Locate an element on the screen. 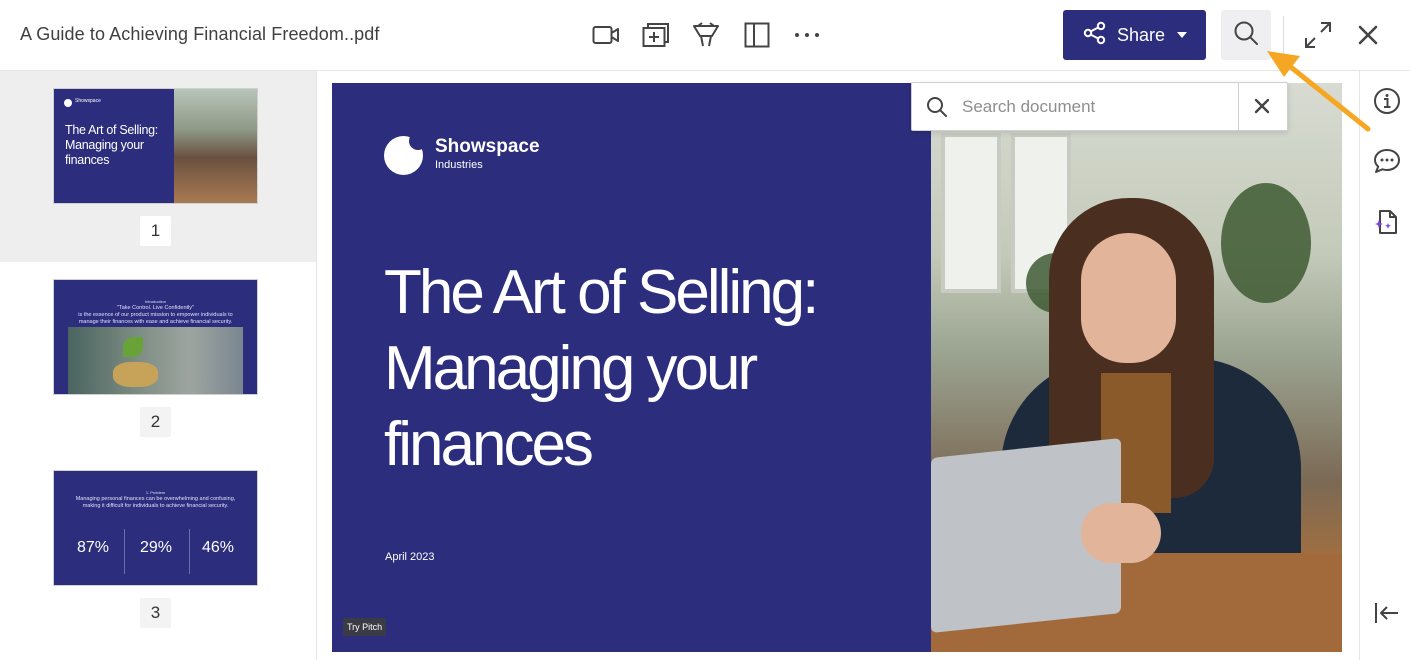 This screenshot has width=1410, height=660. thumbnail-kicker: 1. Problem is located at coordinates (155, 492).